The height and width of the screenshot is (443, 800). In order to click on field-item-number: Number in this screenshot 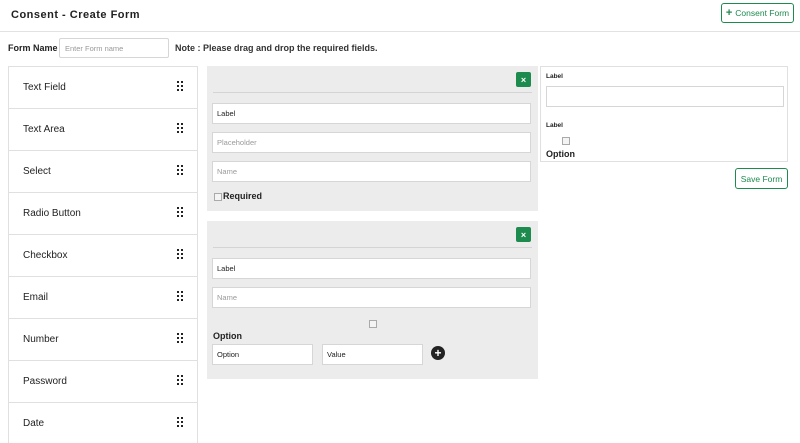, I will do `click(103, 340)`.